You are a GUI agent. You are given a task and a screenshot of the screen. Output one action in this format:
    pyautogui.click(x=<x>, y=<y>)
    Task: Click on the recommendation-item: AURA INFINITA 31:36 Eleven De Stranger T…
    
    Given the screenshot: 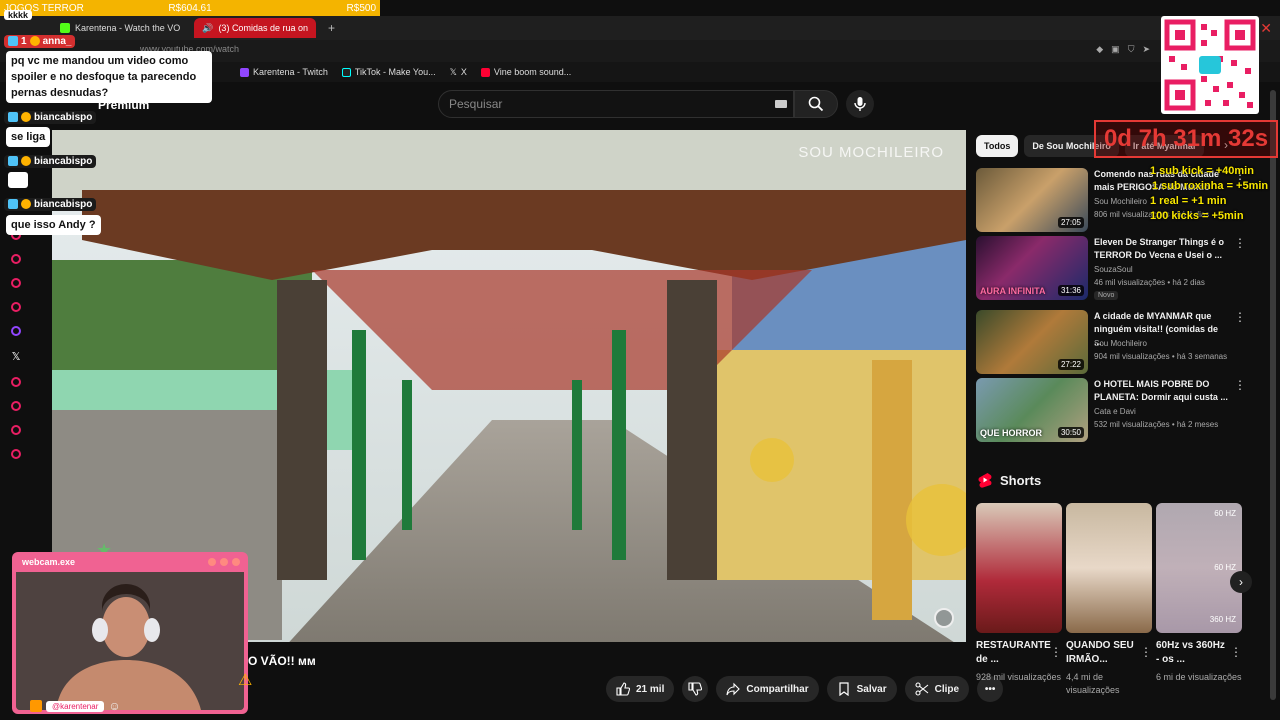 What is the action you would take?
    pyautogui.click(x=1111, y=268)
    